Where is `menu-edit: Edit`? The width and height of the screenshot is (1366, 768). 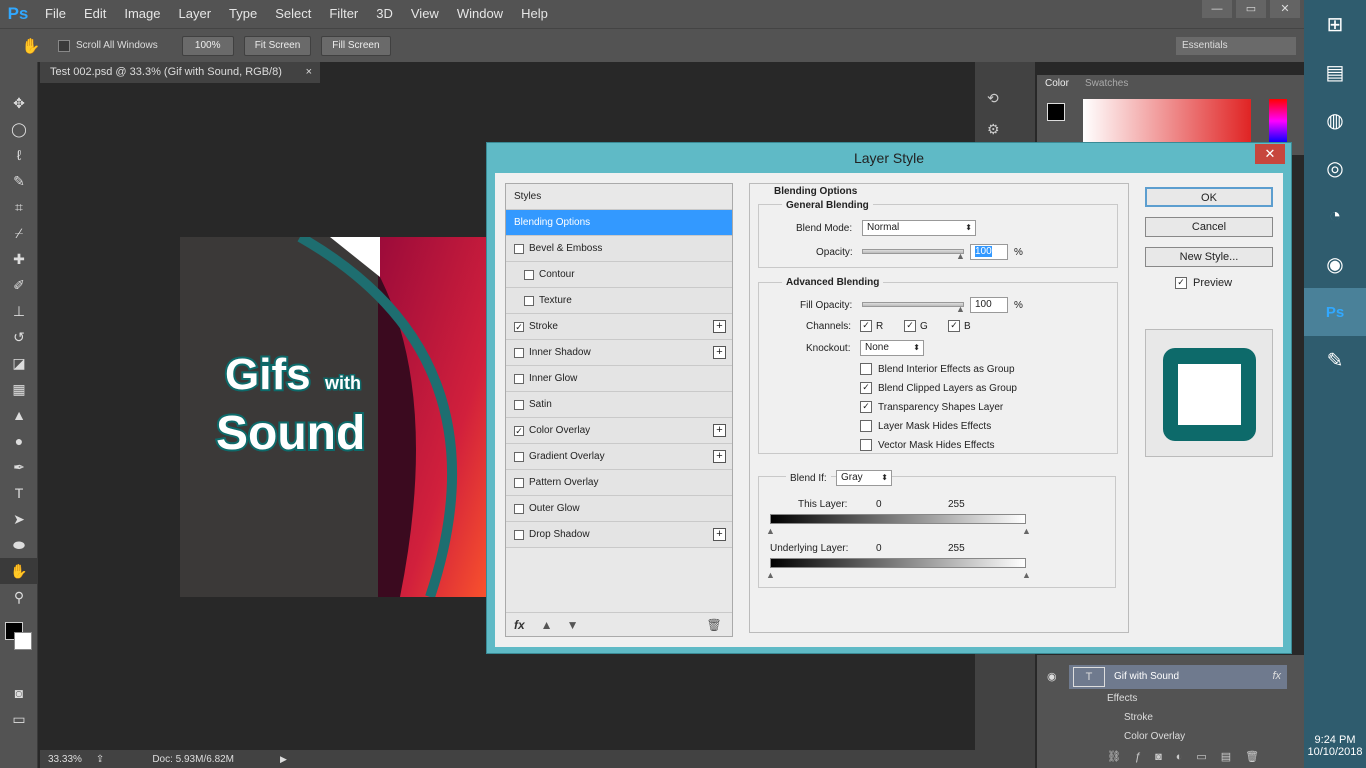
menu-edit: Edit is located at coordinates (95, 14).